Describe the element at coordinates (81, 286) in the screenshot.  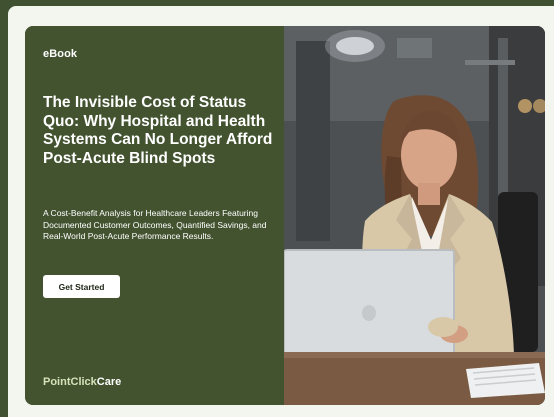
I see `get-started-button: Get Started` at that location.